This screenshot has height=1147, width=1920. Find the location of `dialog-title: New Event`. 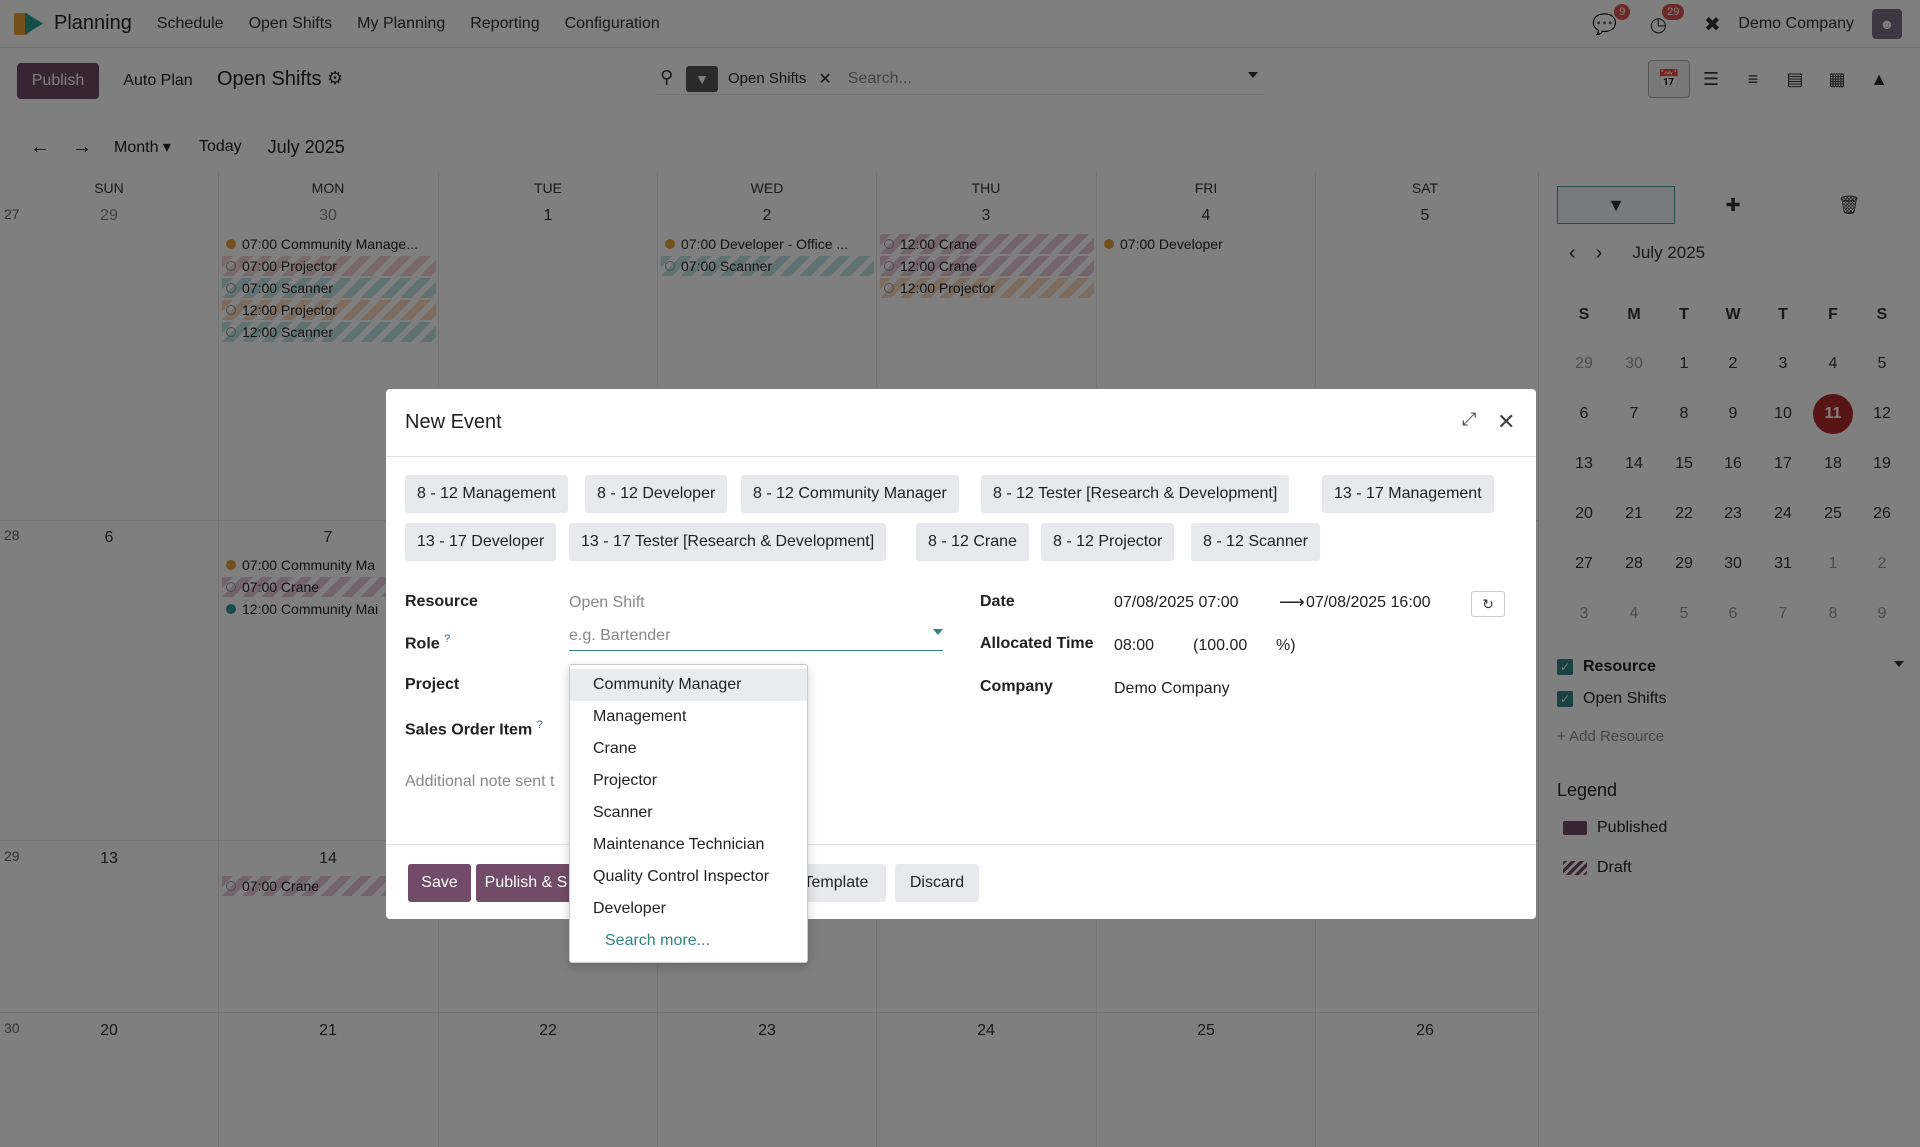

dialog-title: New Event is located at coordinates (453, 422).